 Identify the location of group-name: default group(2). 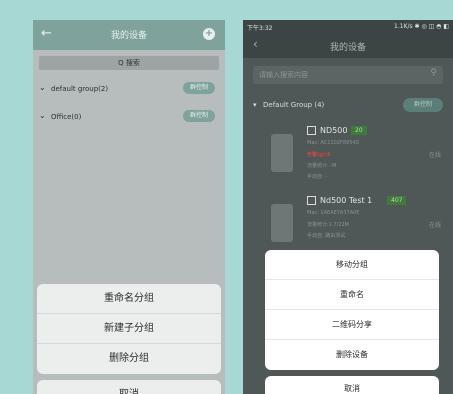
(80, 89).